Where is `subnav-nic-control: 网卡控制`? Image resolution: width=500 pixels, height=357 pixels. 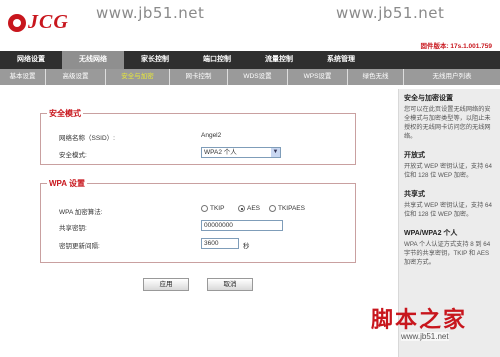
subnav-nic-control: 网卡控制 is located at coordinates (199, 77).